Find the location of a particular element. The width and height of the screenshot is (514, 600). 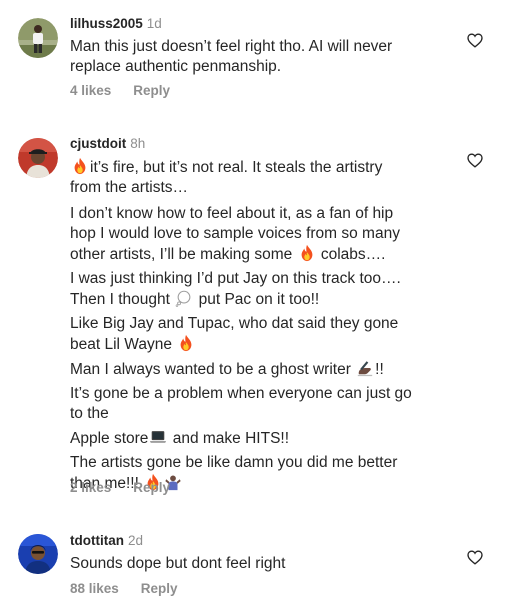

comment-text-line: and make HITS!! is located at coordinates (229, 438).